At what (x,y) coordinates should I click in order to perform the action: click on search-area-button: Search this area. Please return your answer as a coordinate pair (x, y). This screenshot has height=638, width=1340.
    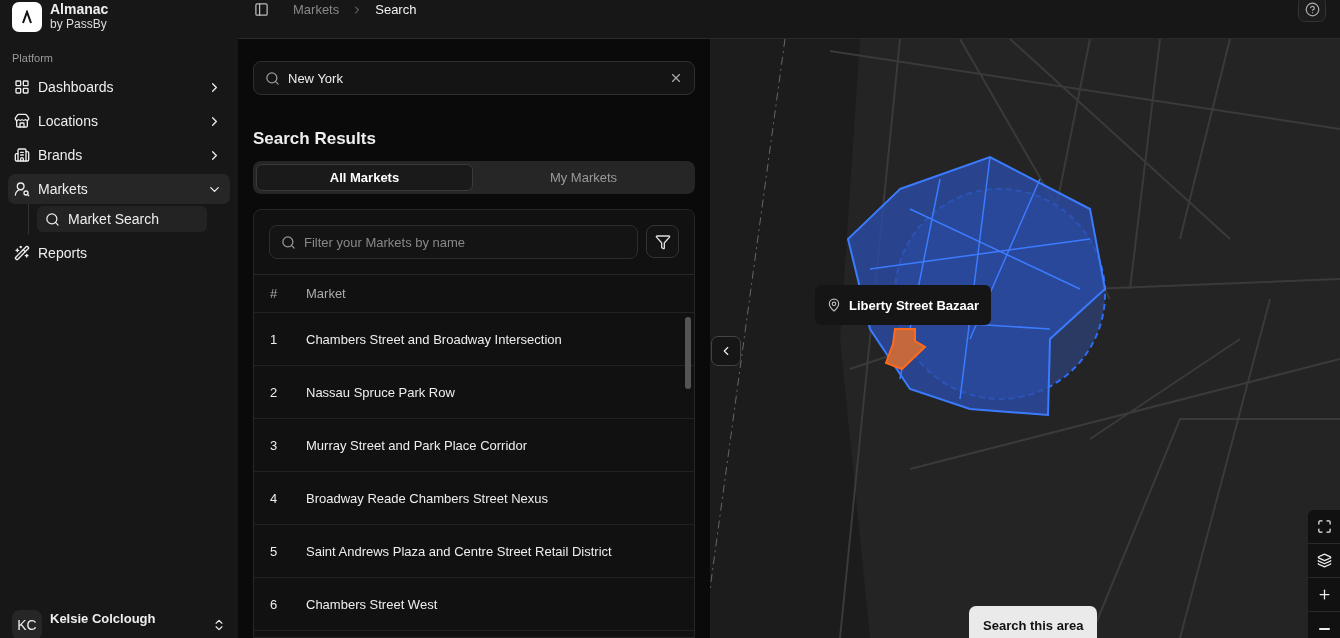
    Looking at the image, I should click on (1033, 622).